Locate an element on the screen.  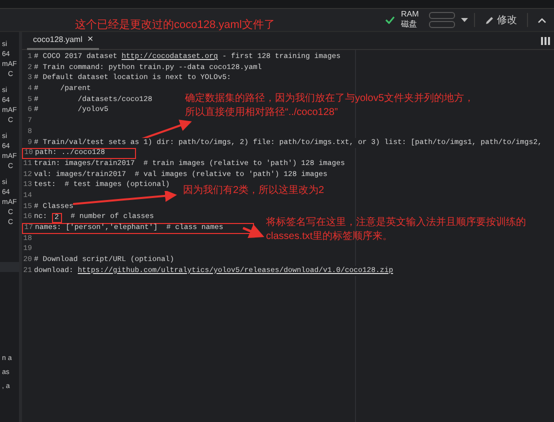
columns-icon is located at coordinates (545, 40).